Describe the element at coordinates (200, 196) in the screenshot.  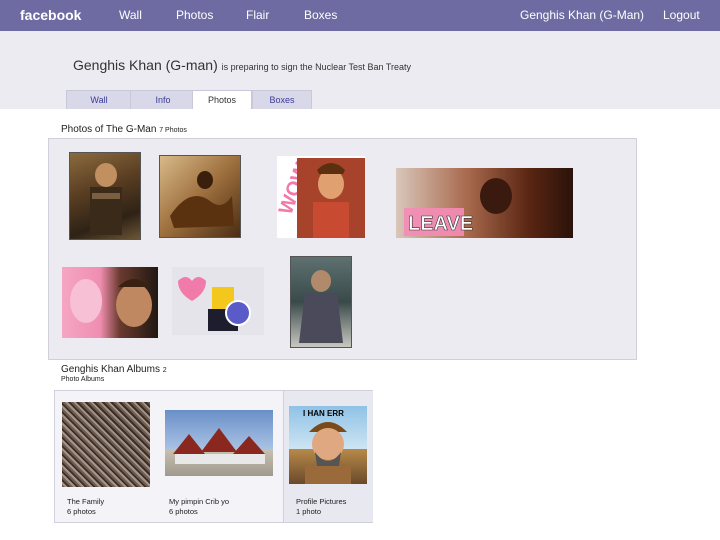
I see `photo-horseback-painting` at that location.